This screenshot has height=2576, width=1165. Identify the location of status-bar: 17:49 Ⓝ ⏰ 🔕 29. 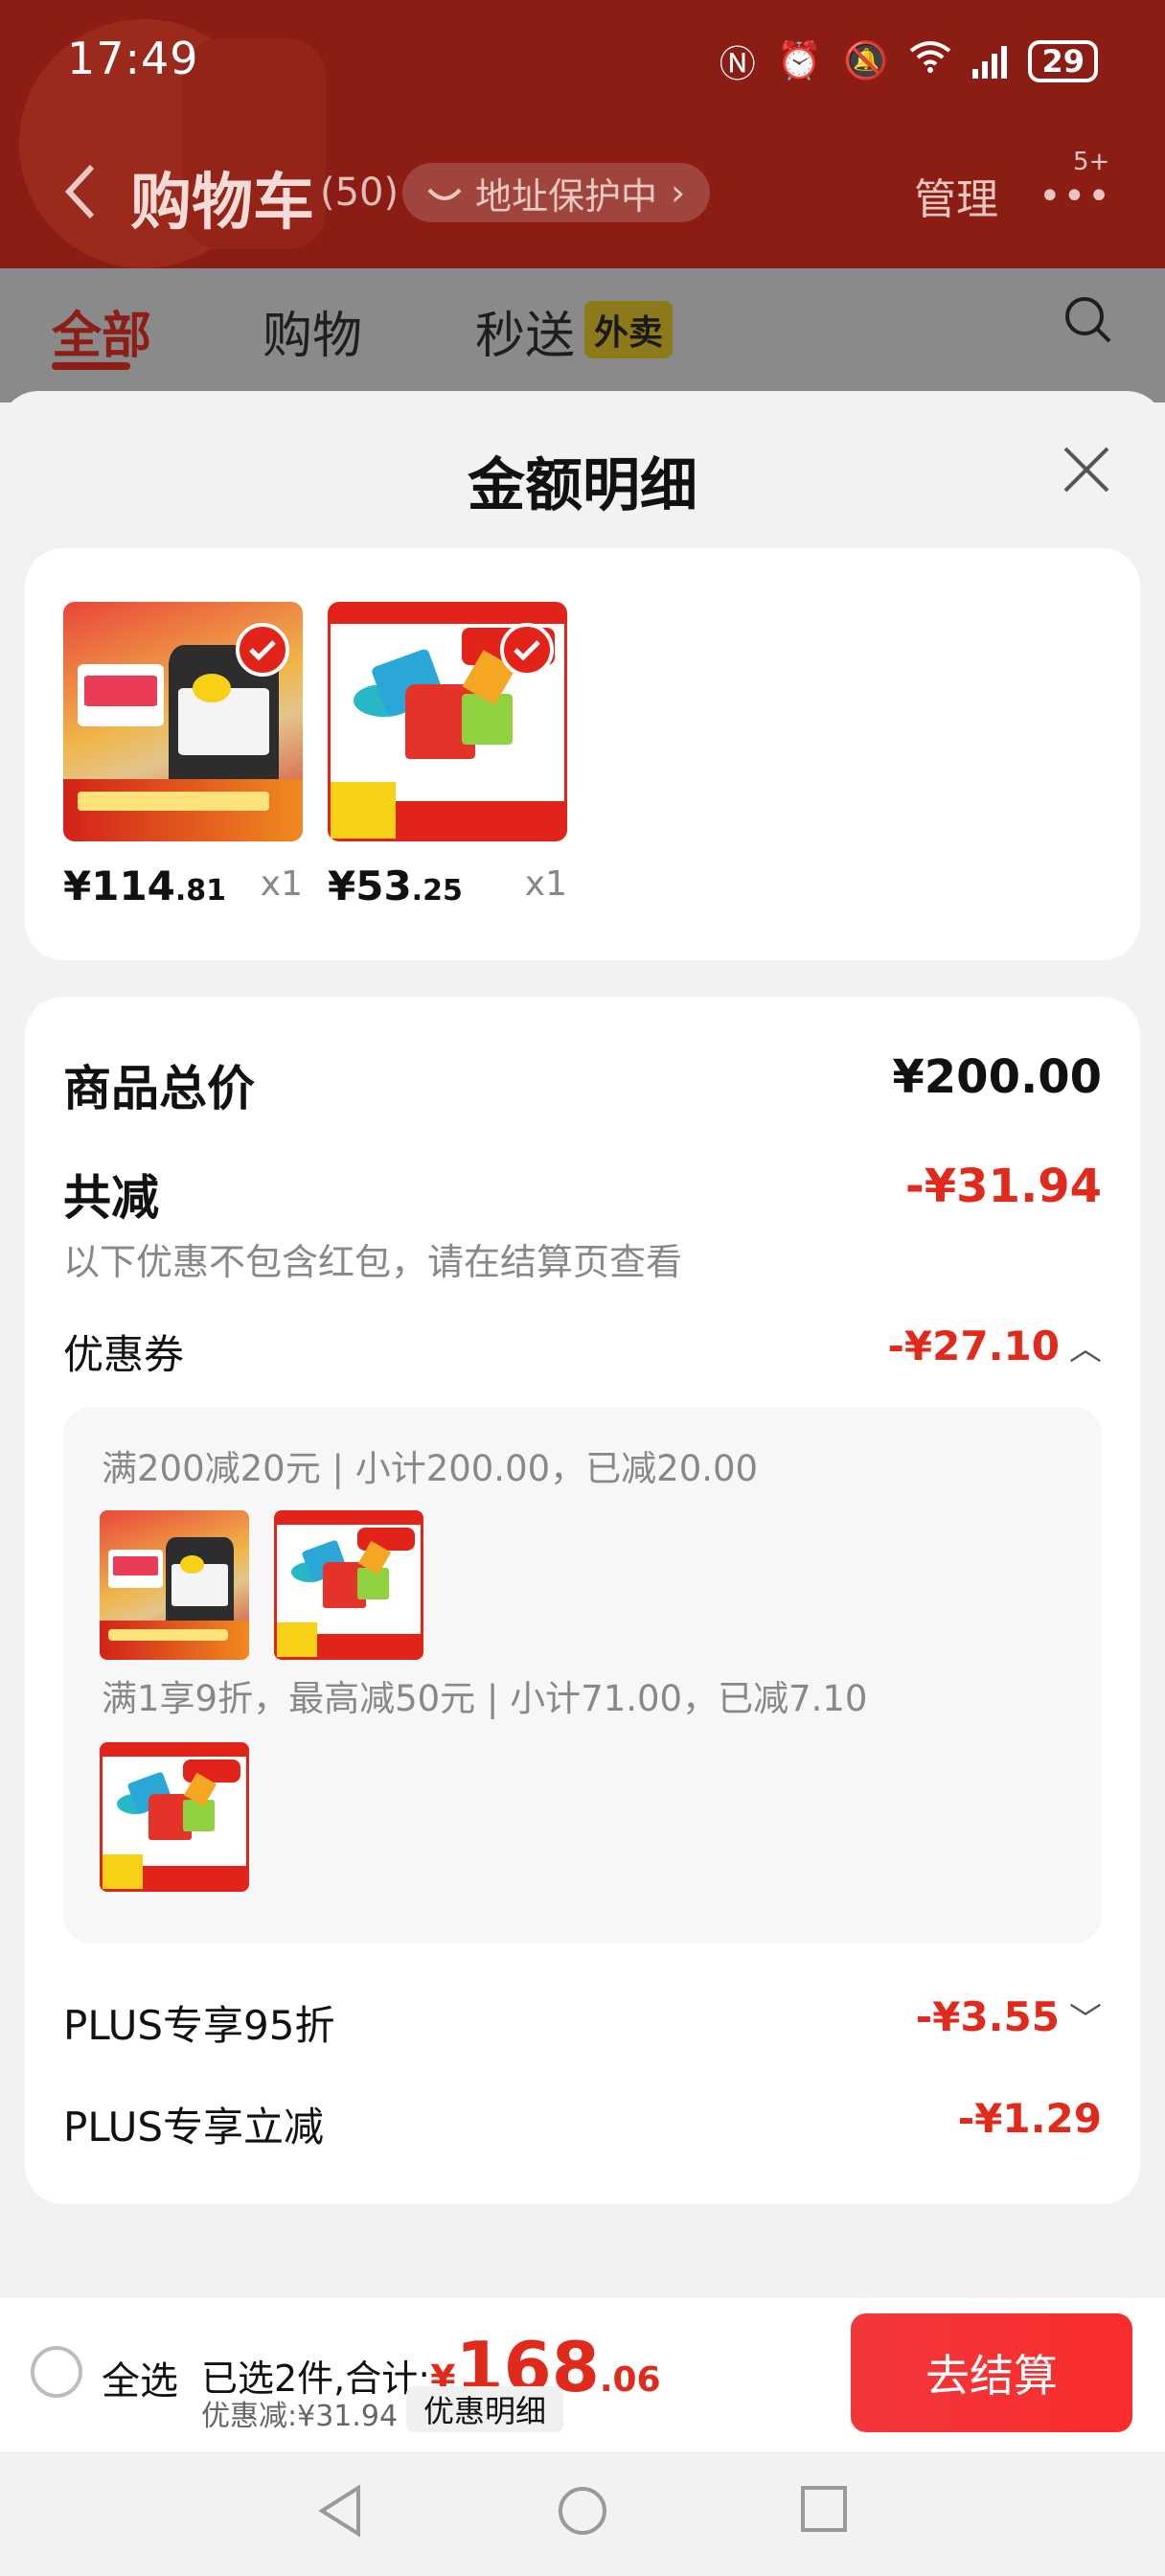
(582, 57).